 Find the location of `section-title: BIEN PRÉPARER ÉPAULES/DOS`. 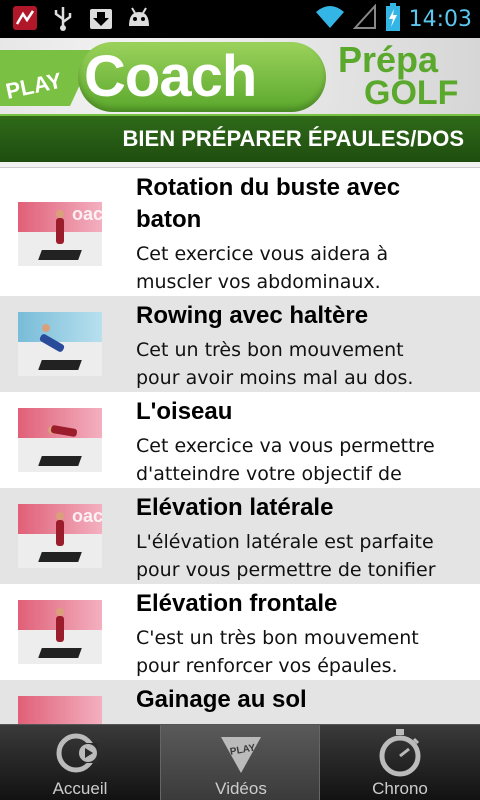

section-title: BIEN PRÉPARER ÉPAULES/DOS is located at coordinates (293, 138).